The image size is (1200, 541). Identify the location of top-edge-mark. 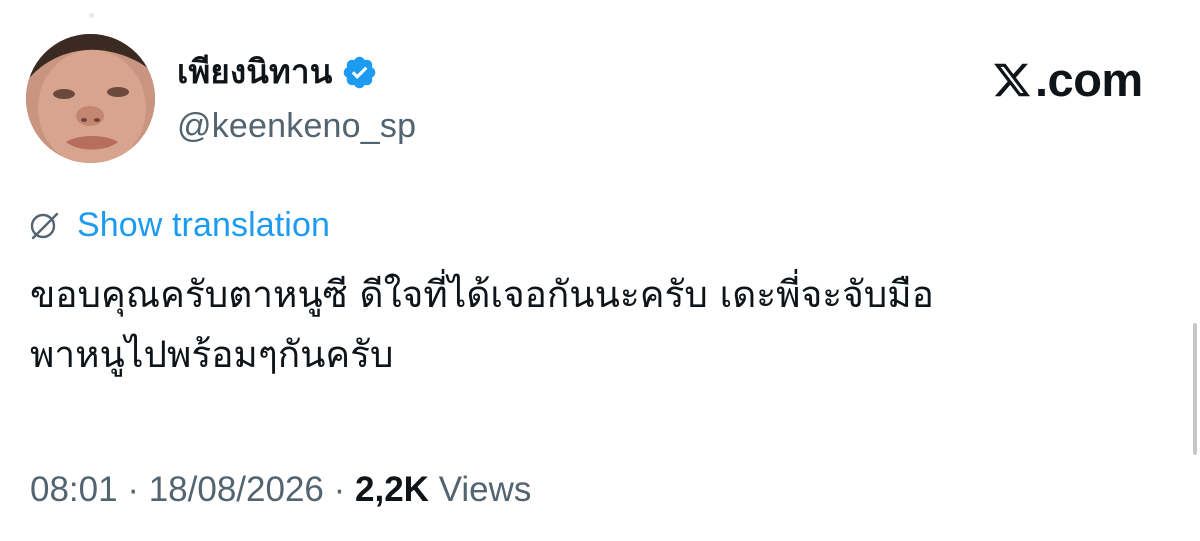
(91, 15).